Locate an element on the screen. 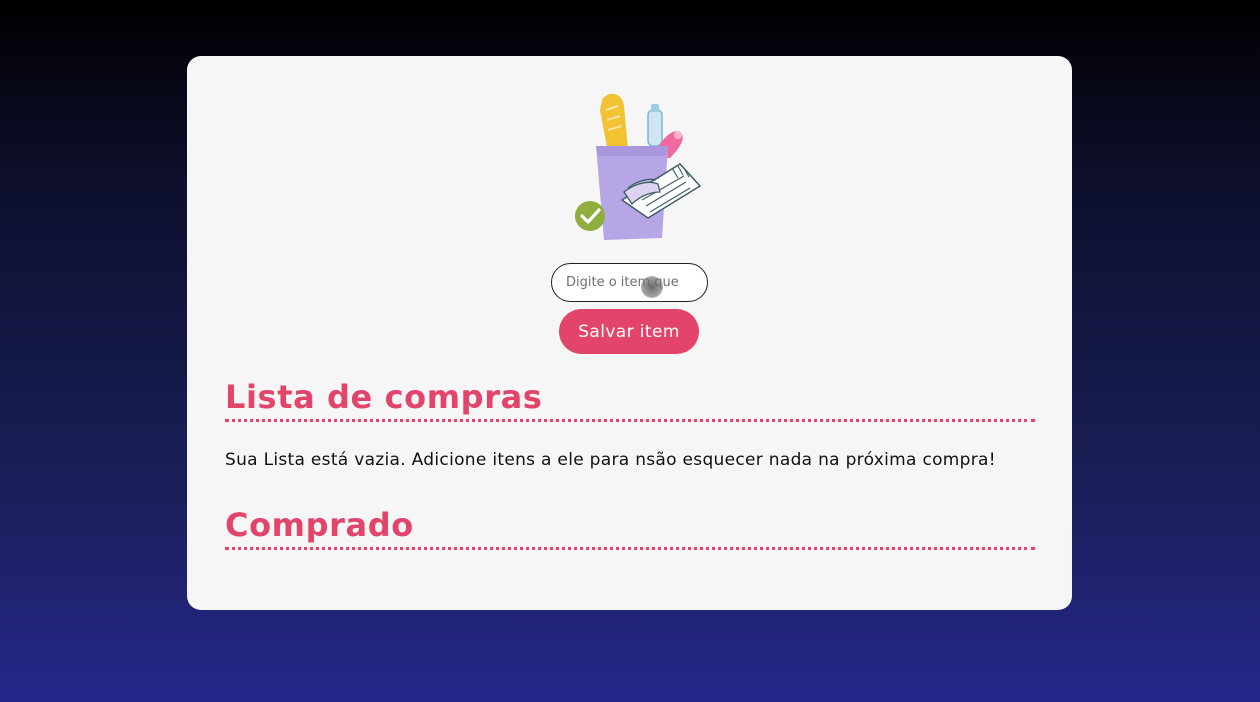 The image size is (1260, 702). bottle-icon is located at coordinates (655, 125).